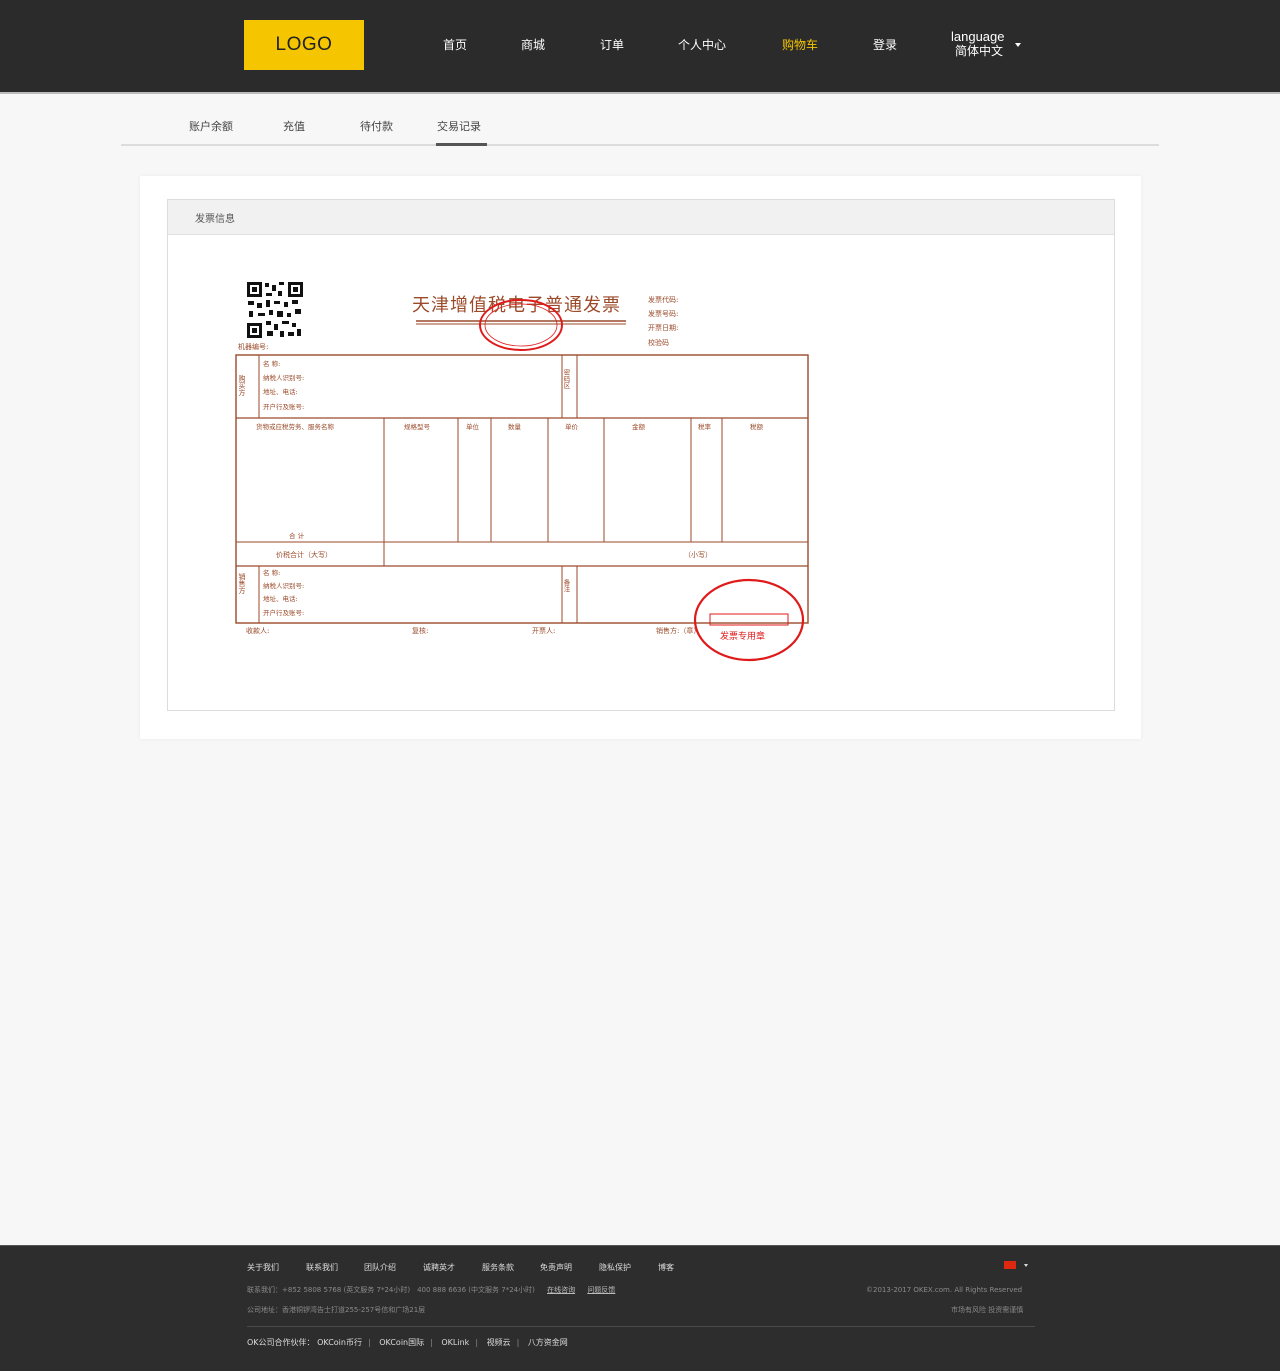 Image resolution: width=1280 pixels, height=1371 pixels. I want to click on language-value: 简体中文, so click(979, 51).